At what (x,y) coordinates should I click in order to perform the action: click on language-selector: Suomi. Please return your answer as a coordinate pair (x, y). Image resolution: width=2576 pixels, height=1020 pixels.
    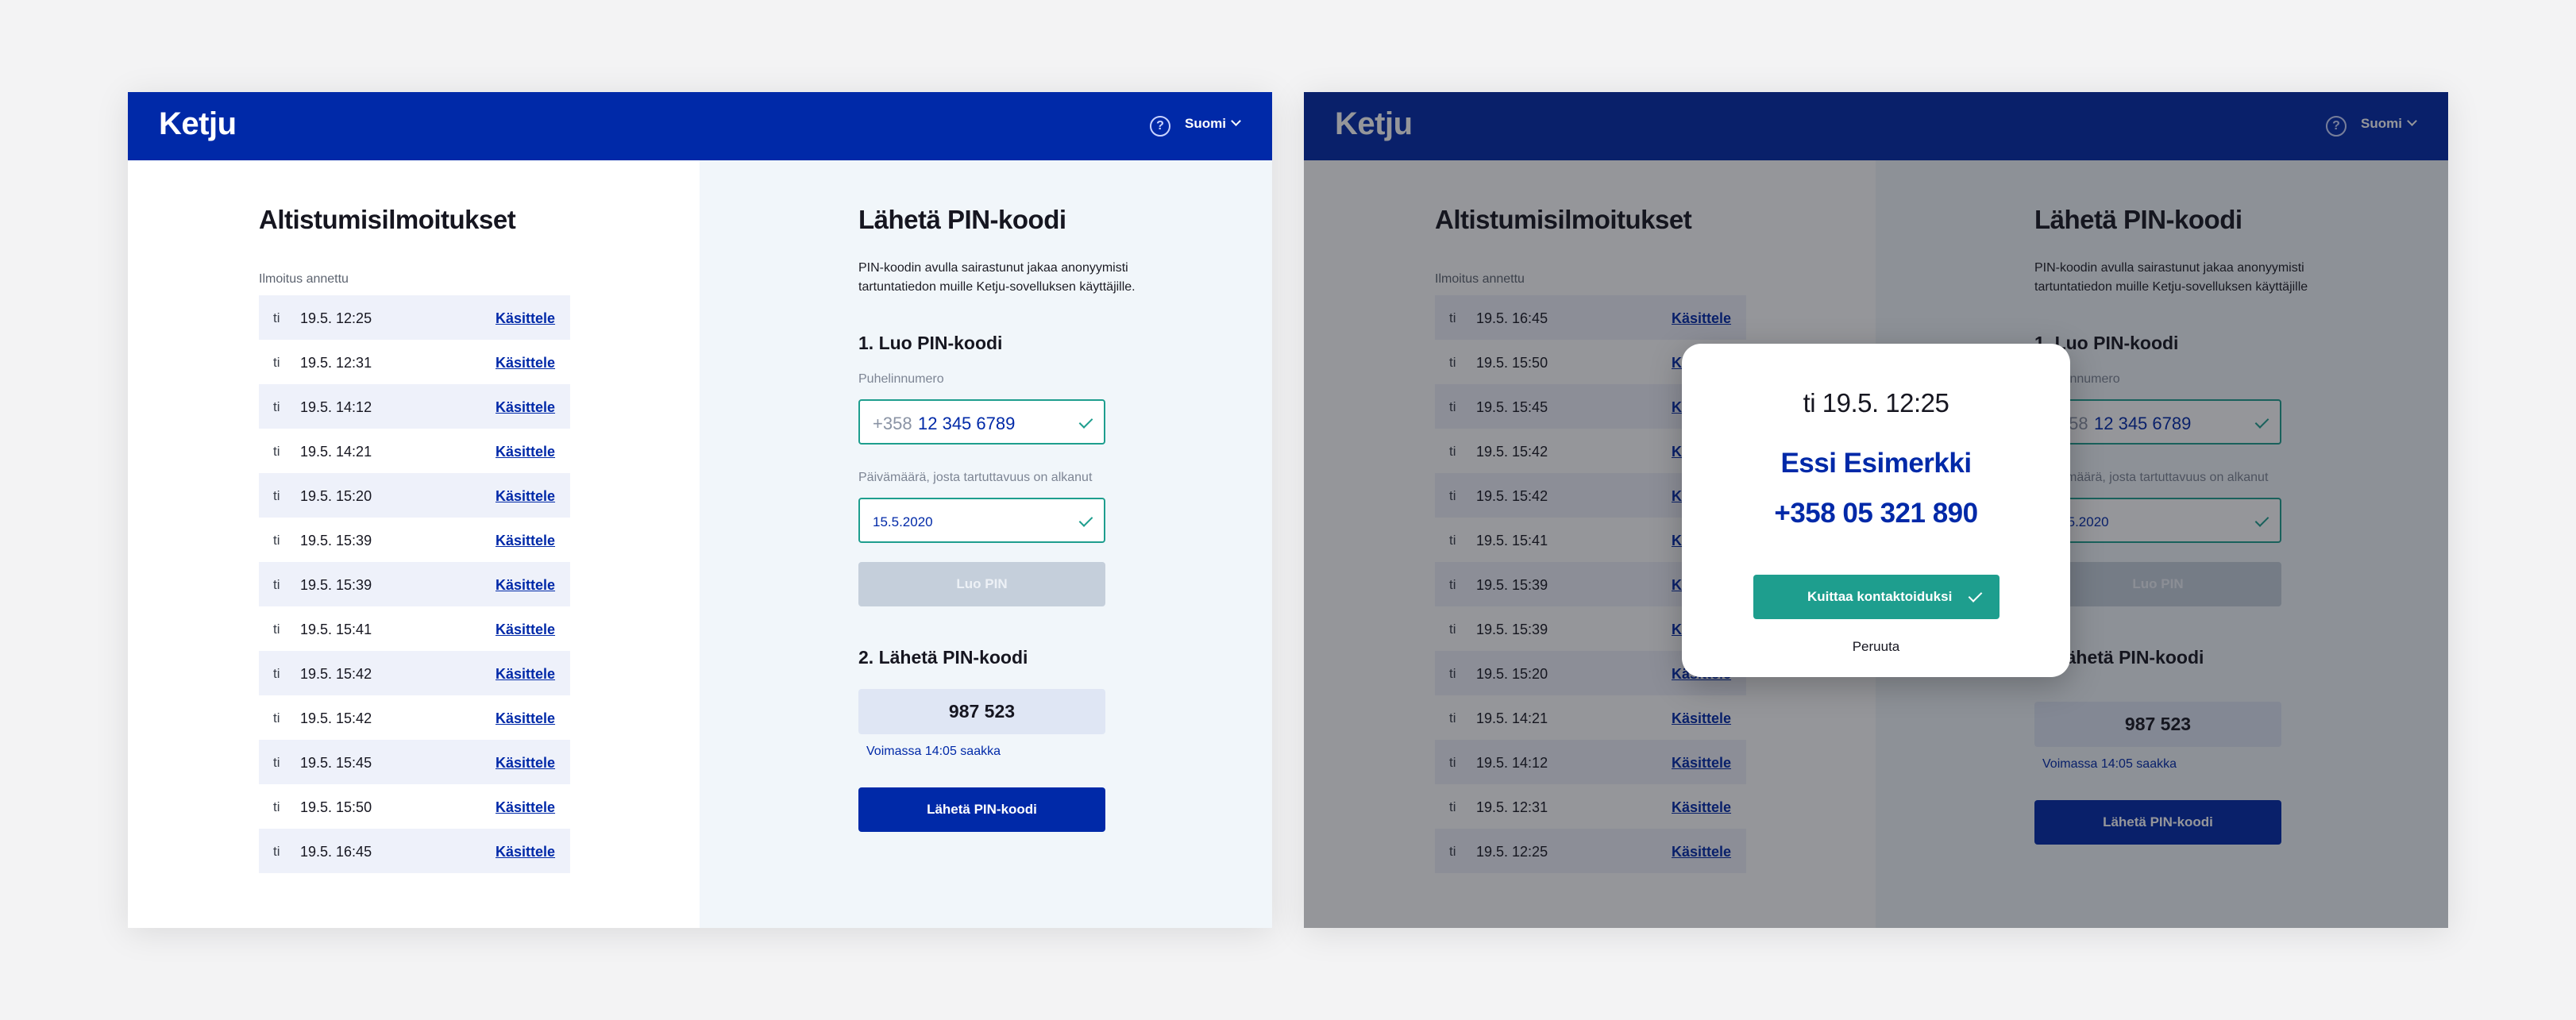
    Looking at the image, I should click on (1213, 124).